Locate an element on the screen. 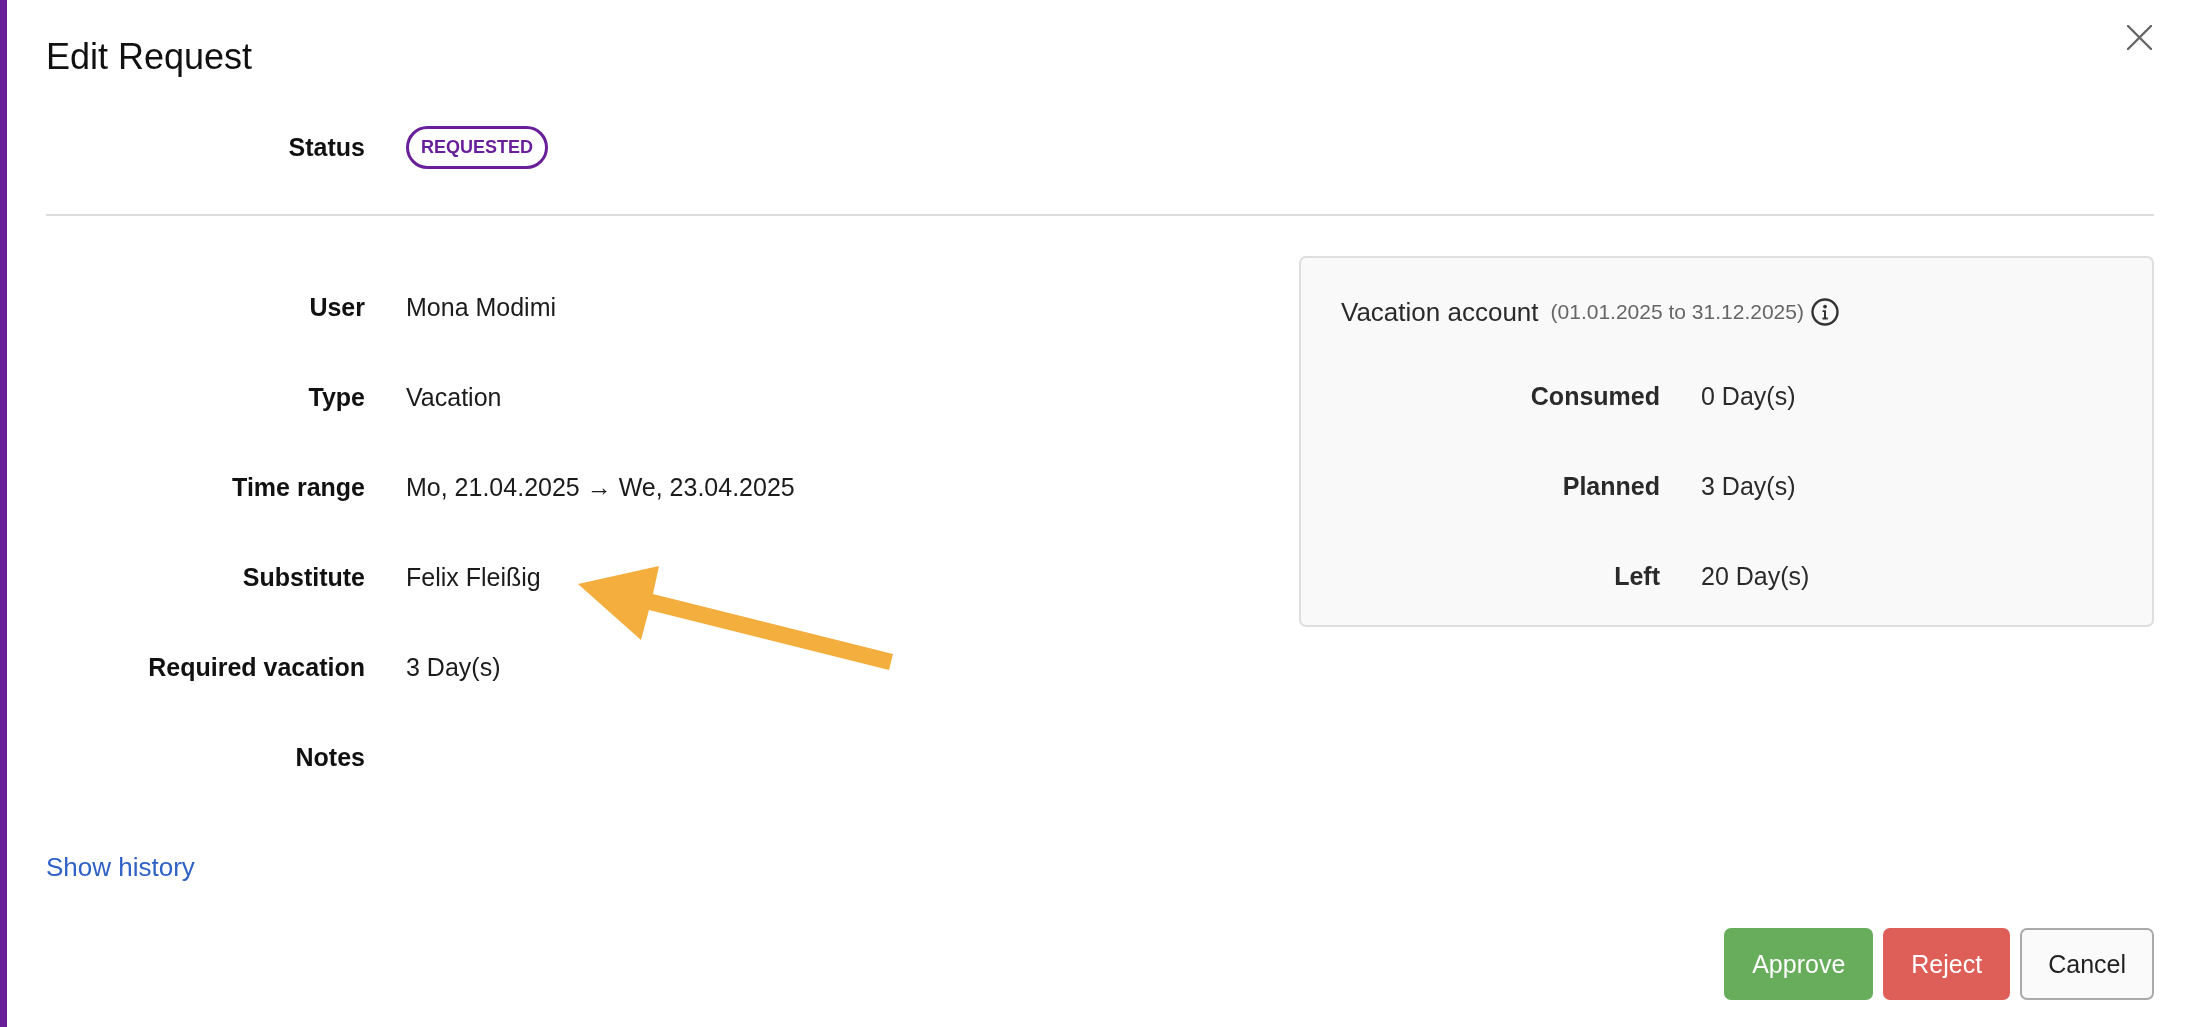 The image size is (2186, 1027). field-value: Mo, 21.04.2025 → We, 23.04.2025 is located at coordinates (600, 487).